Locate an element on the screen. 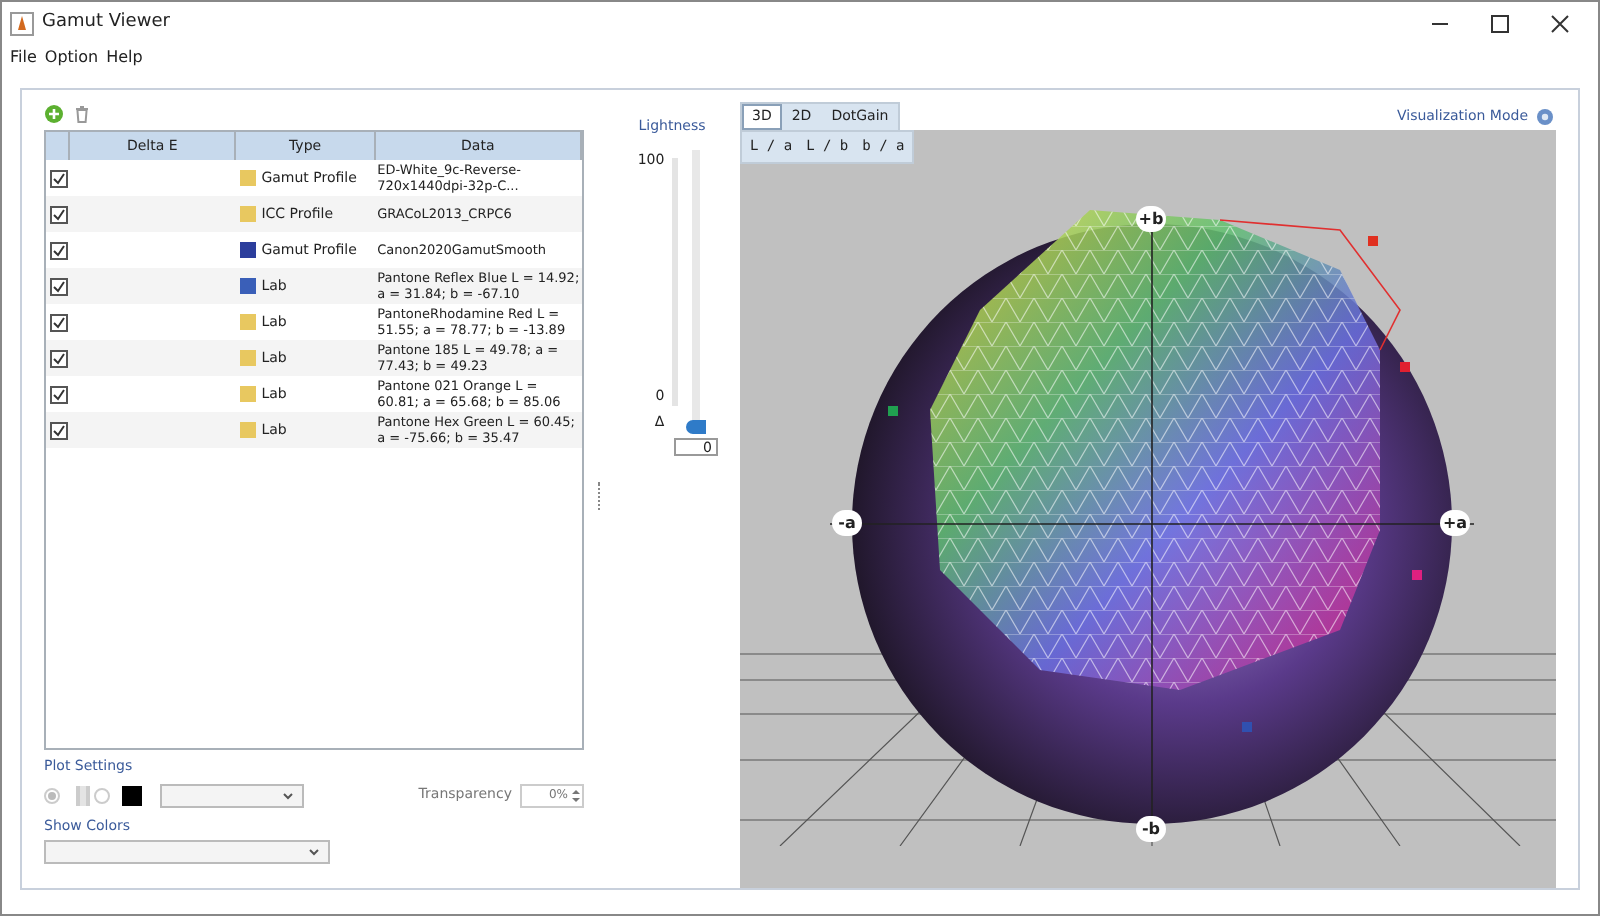  trash-icon is located at coordinates (82, 114).